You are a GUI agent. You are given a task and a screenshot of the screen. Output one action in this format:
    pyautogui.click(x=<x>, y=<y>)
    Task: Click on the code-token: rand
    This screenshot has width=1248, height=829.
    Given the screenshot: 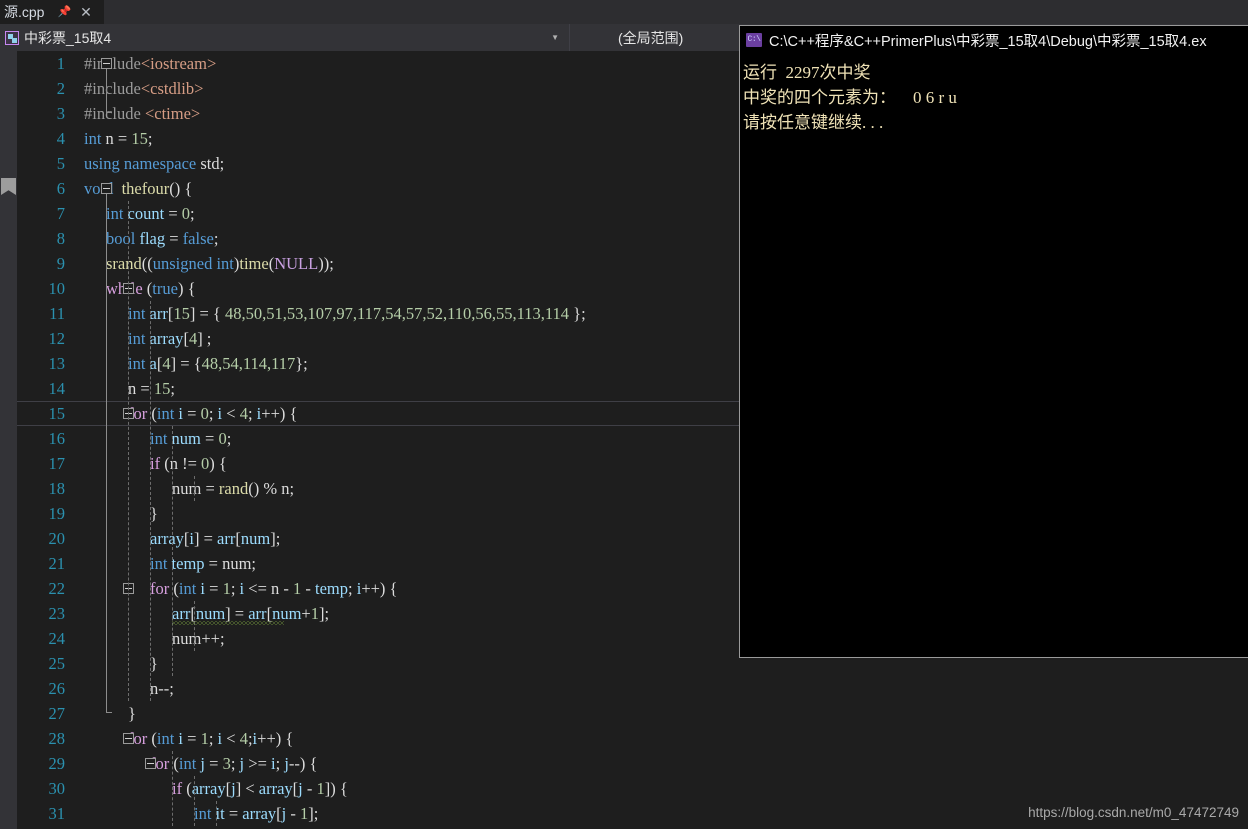 What is the action you would take?
    pyautogui.click(x=233, y=488)
    